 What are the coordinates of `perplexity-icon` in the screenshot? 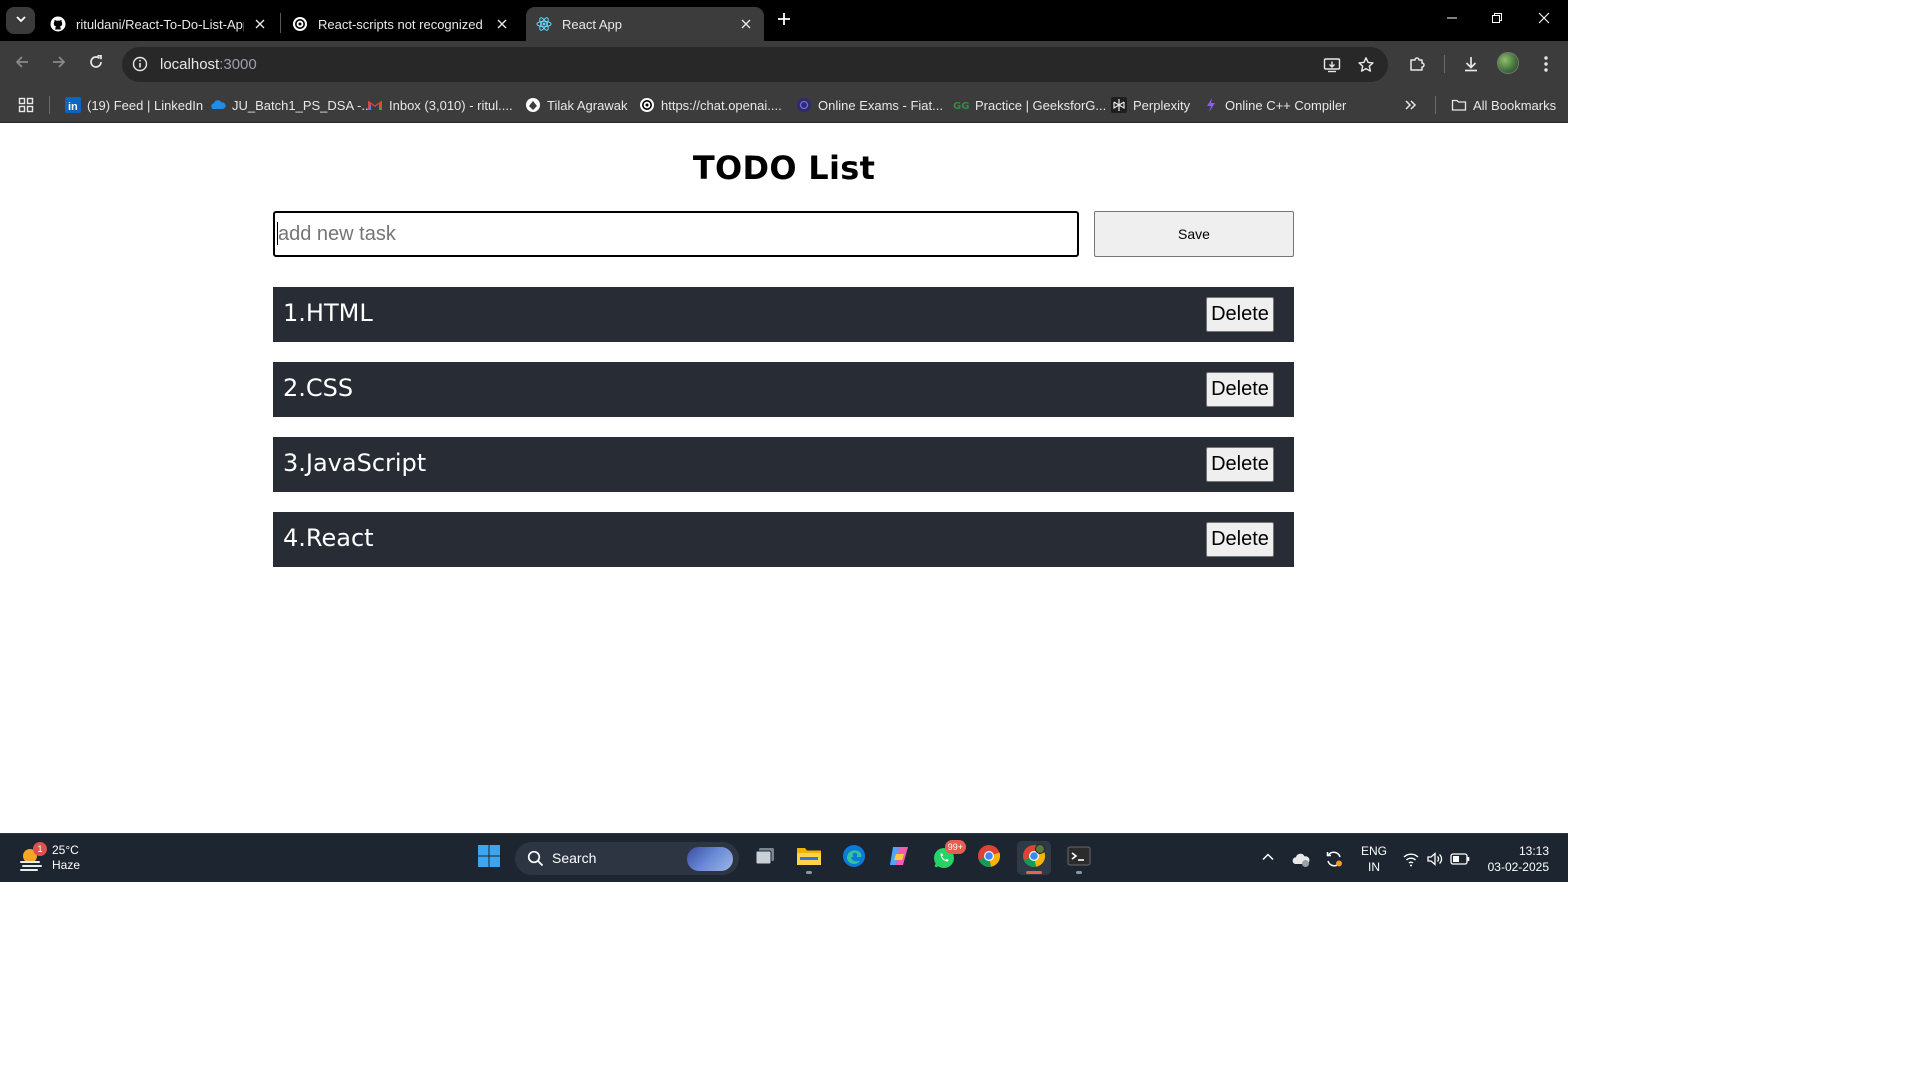 It's located at (1119, 105).